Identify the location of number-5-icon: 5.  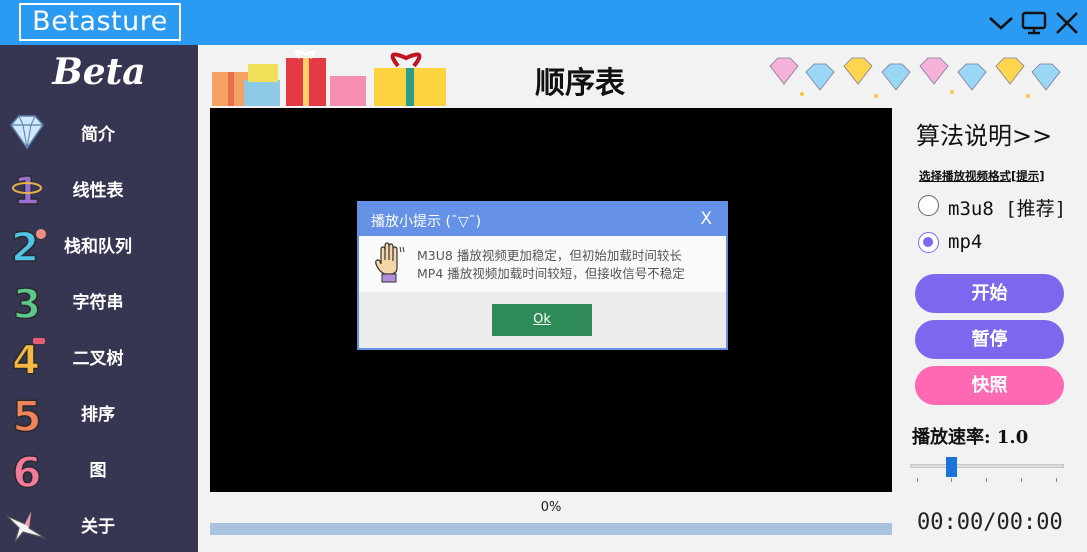
(27, 412).